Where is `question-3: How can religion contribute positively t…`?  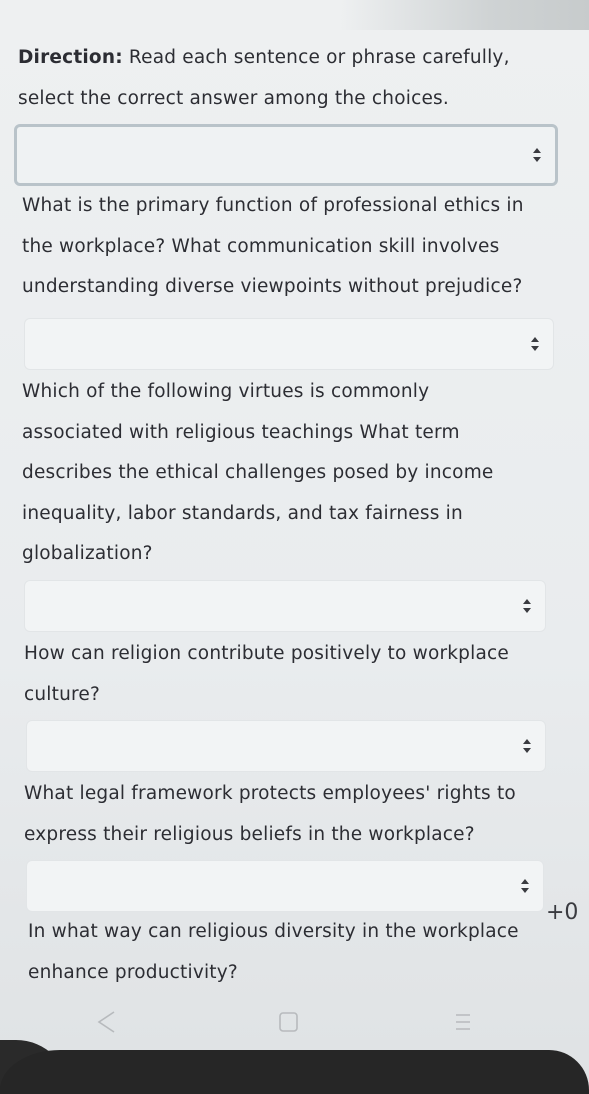
question-3: How can religion contribute positively t… is located at coordinates (266, 674).